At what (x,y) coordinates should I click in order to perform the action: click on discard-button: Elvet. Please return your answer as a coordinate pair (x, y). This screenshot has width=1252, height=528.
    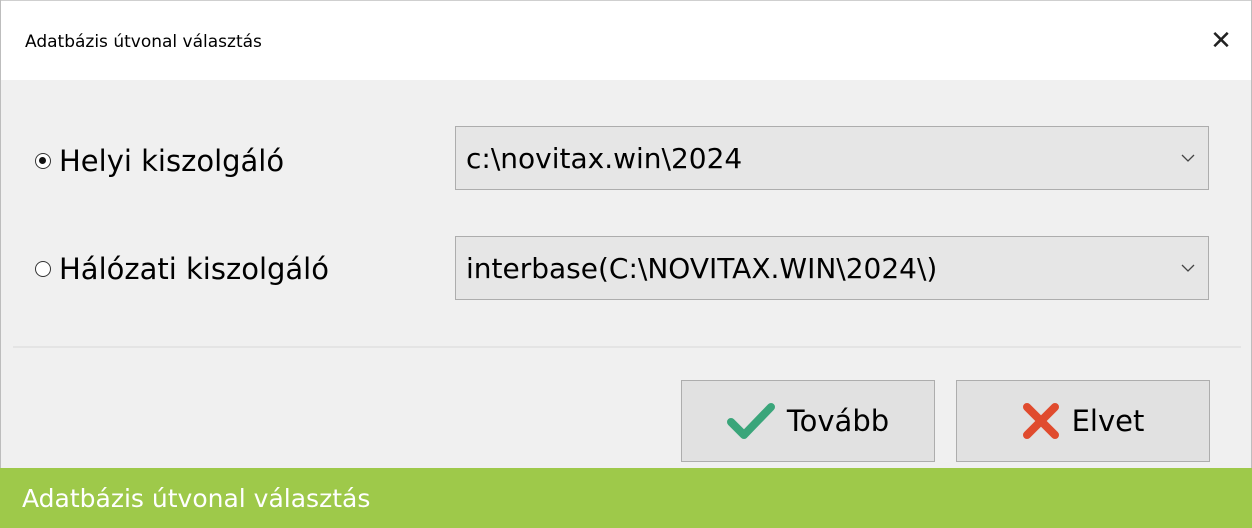
    Looking at the image, I should click on (1083, 421).